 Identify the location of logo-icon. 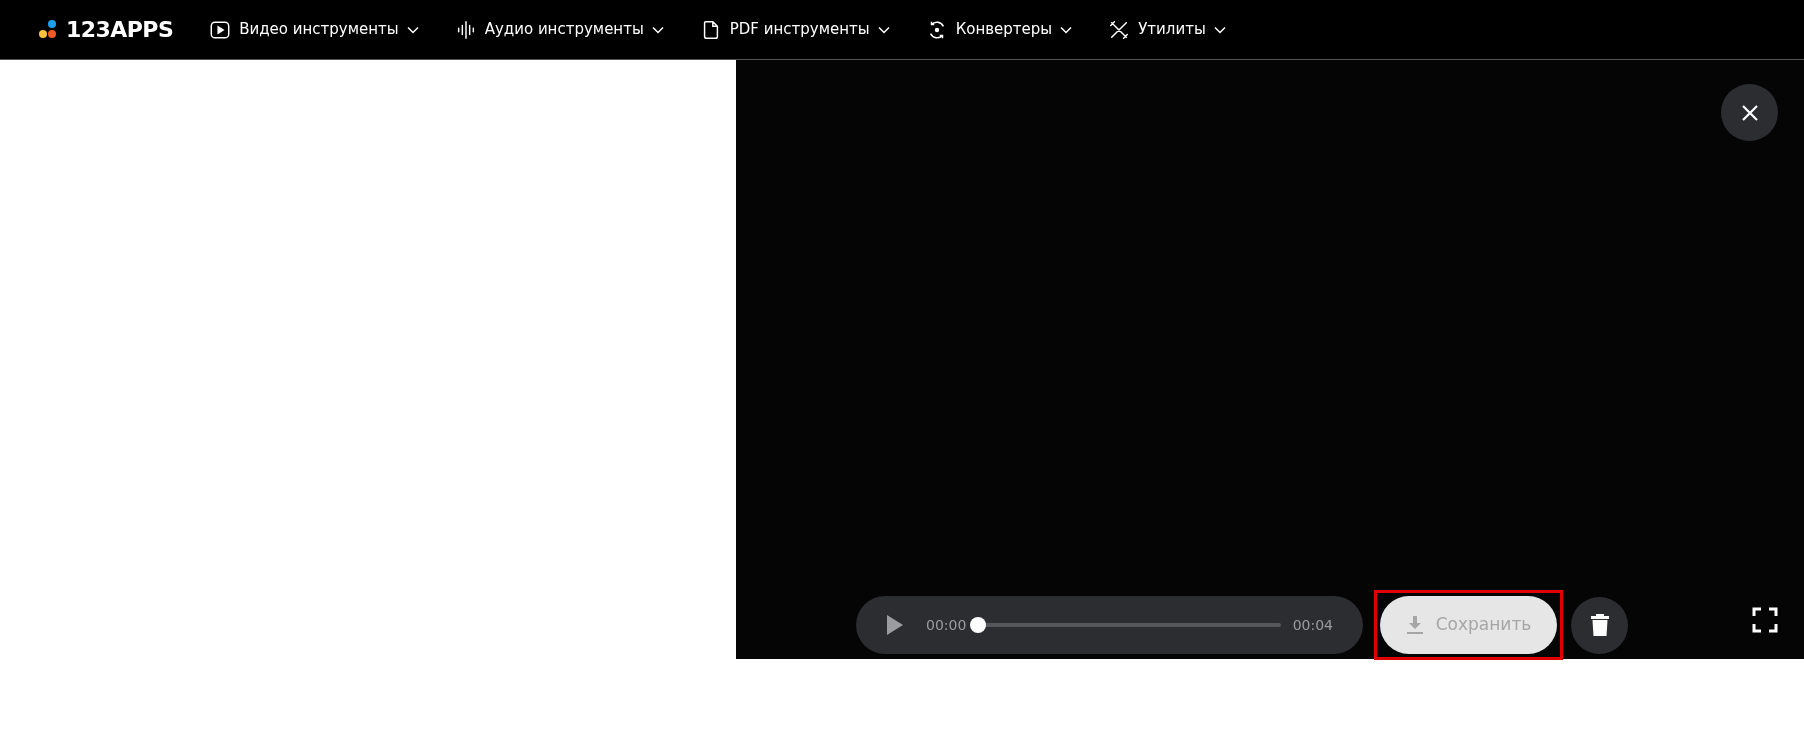
(48, 29).